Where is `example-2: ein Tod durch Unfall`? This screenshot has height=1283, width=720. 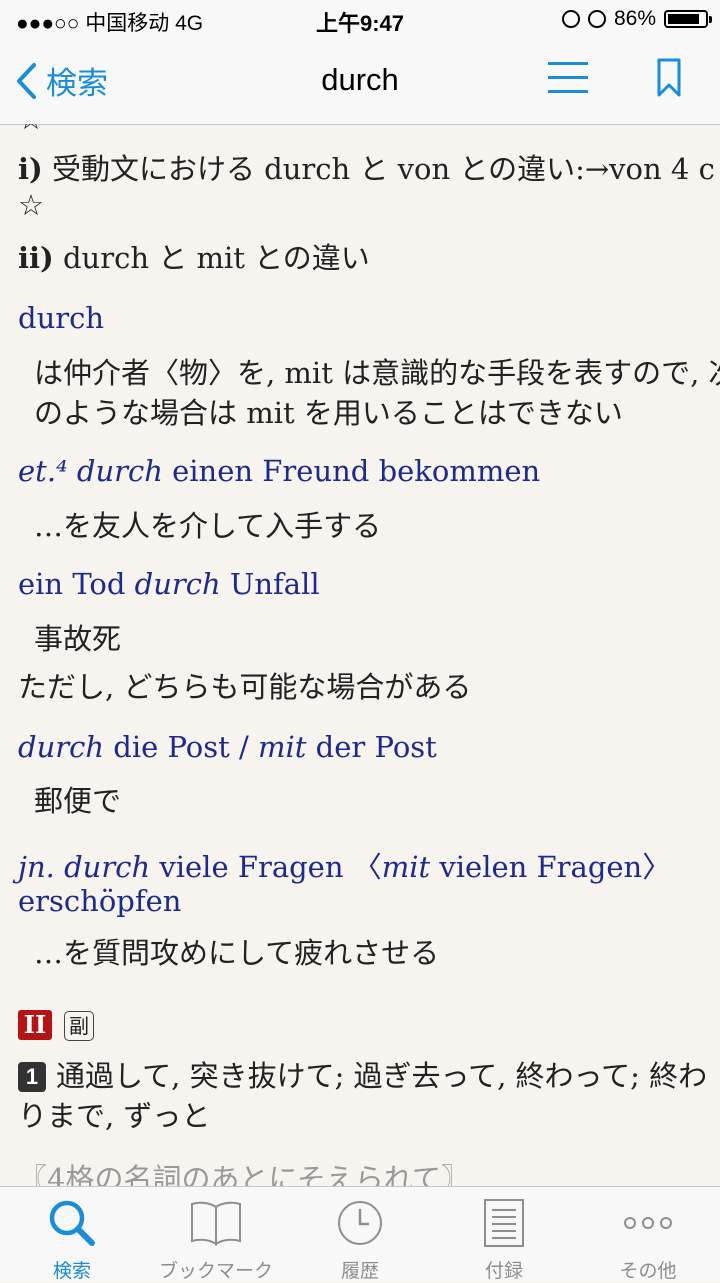
example-2: ein Tod durch Unfall is located at coordinates (169, 584).